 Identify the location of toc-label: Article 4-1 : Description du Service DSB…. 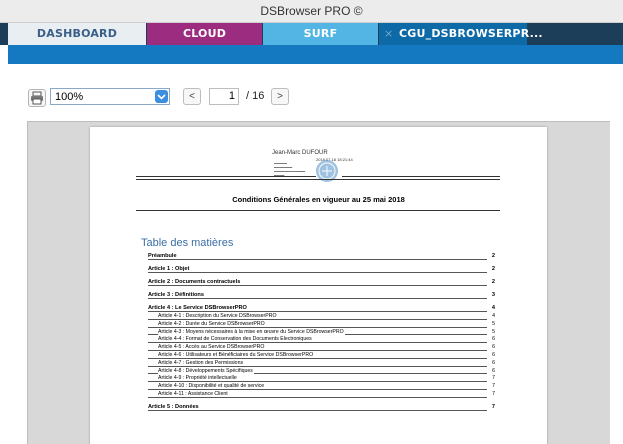
(218, 316).